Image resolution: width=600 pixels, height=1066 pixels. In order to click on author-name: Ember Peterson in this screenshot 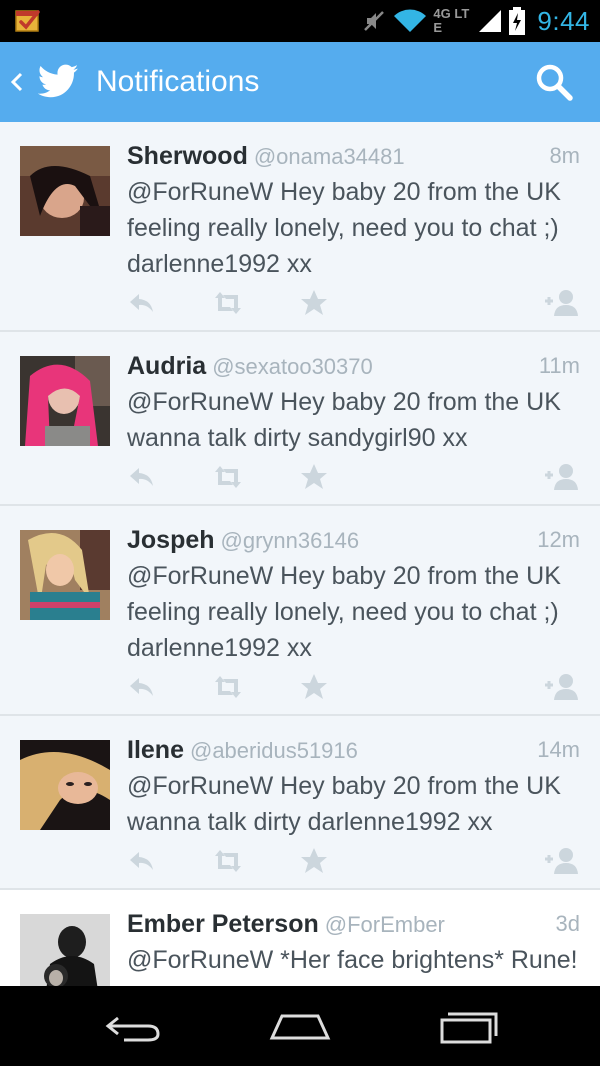, I will do `click(223, 924)`.